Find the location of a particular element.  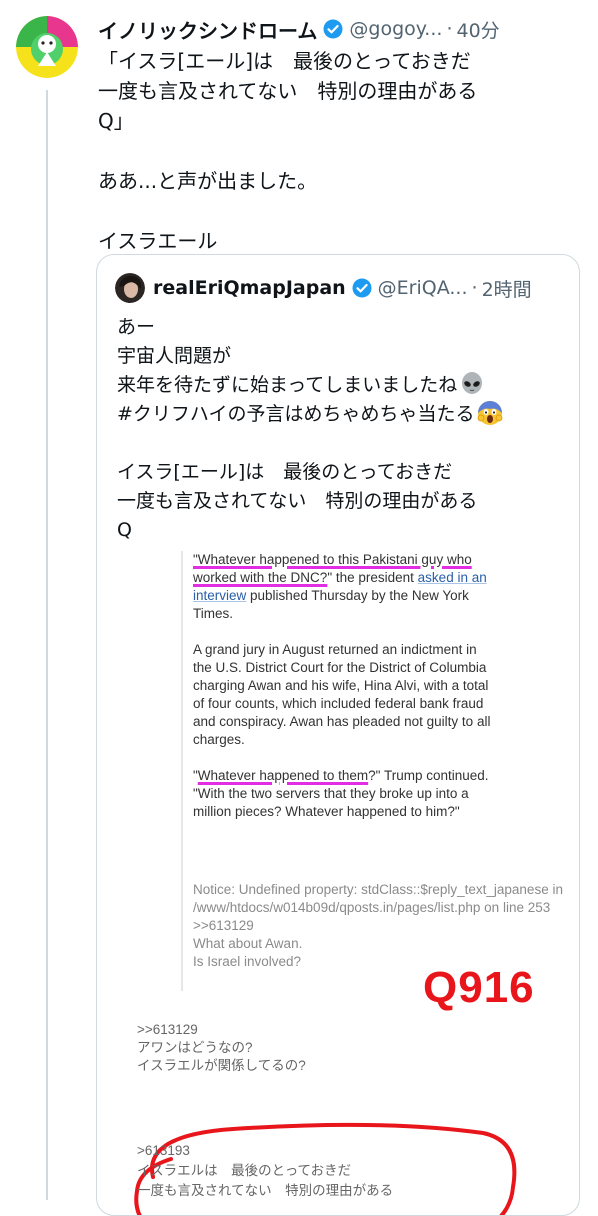

author-avatar is located at coordinates (47, 47).